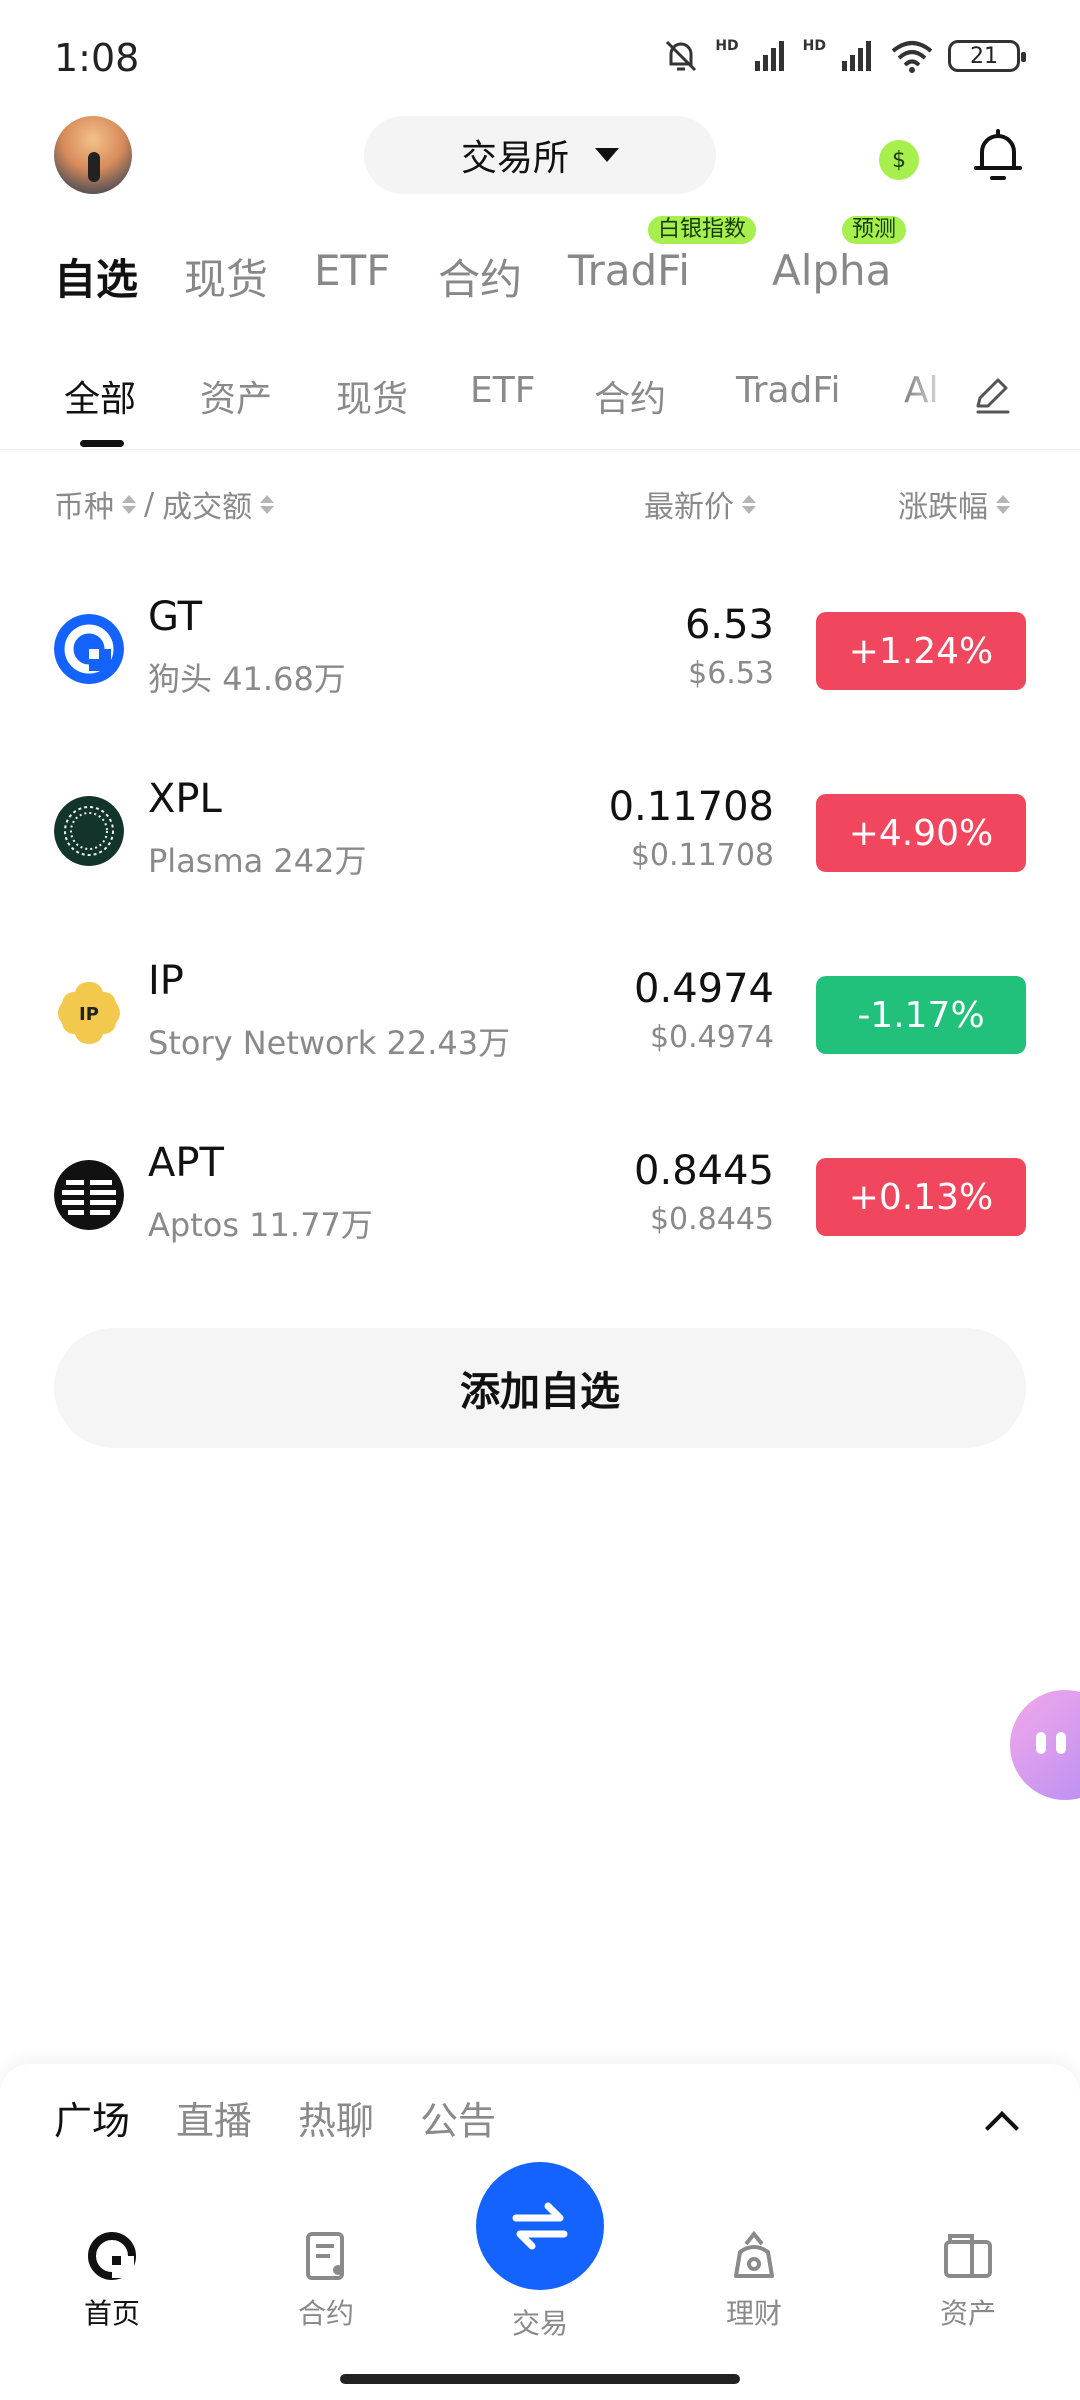 Image resolution: width=1080 pixels, height=2400 pixels. Describe the element at coordinates (480, 276) in the screenshot. I see `tab-futures: 合约` at that location.